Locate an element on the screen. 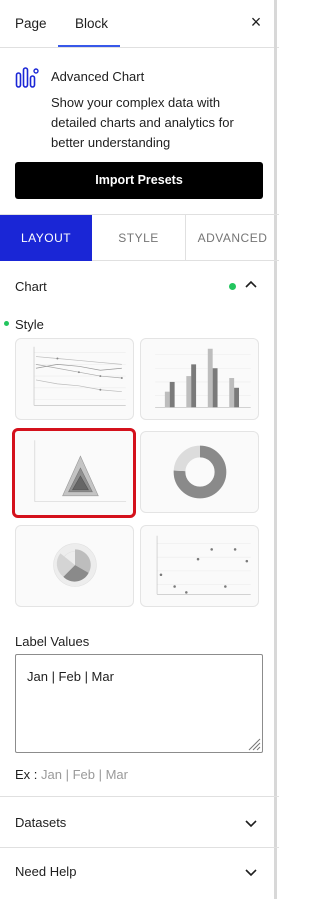 The image size is (320, 899). sidebar-header: Page Block × is located at coordinates (139, 24).